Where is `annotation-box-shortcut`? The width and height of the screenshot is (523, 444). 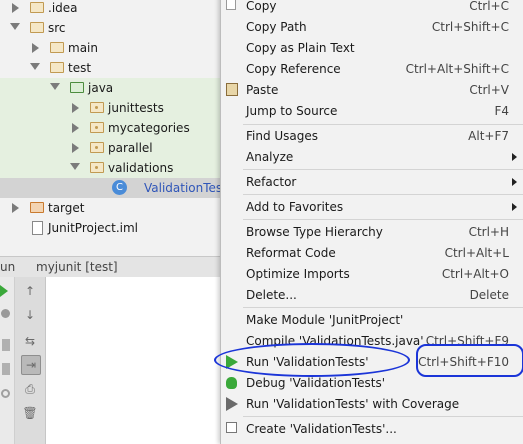 annotation-box-shortcut is located at coordinates (469, 360).